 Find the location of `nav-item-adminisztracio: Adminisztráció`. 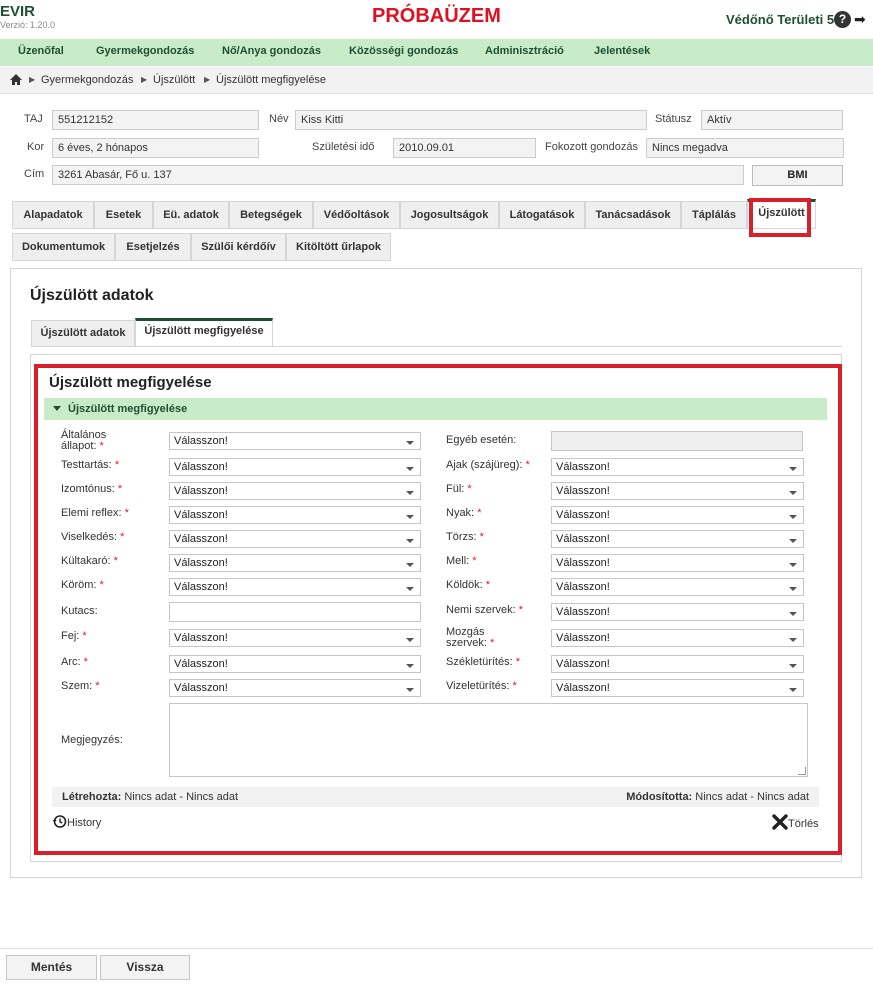

nav-item-adminisztracio: Adminisztráció is located at coordinates (524, 51).